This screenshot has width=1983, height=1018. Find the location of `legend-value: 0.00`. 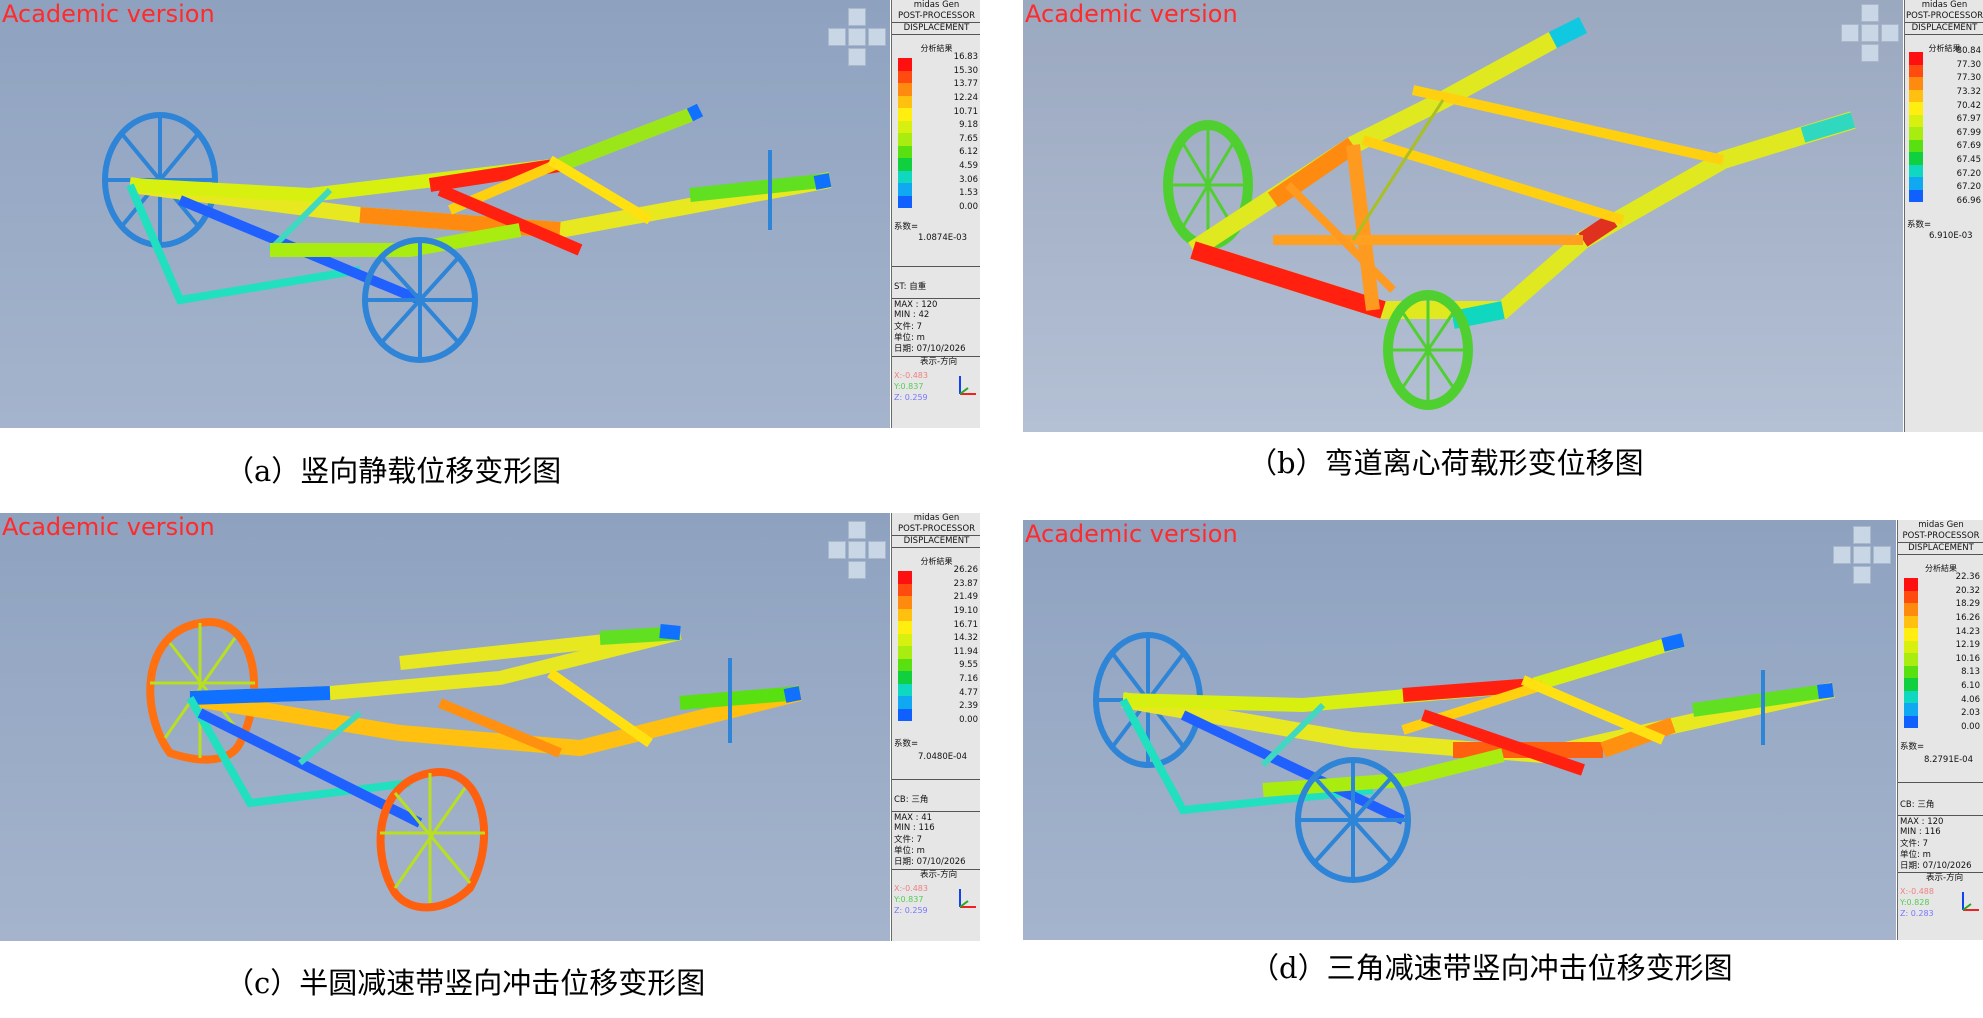

legend-value: 0.00 is located at coordinates (1970, 727).